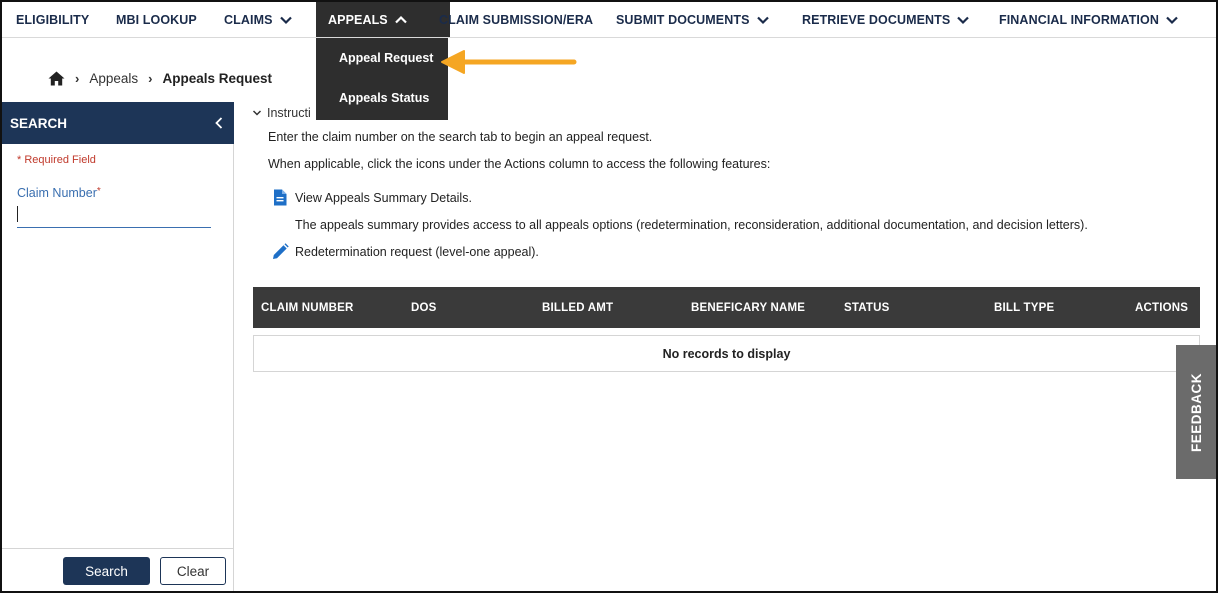 Image resolution: width=1218 pixels, height=593 pixels. I want to click on clear-button: Clear, so click(193, 571).